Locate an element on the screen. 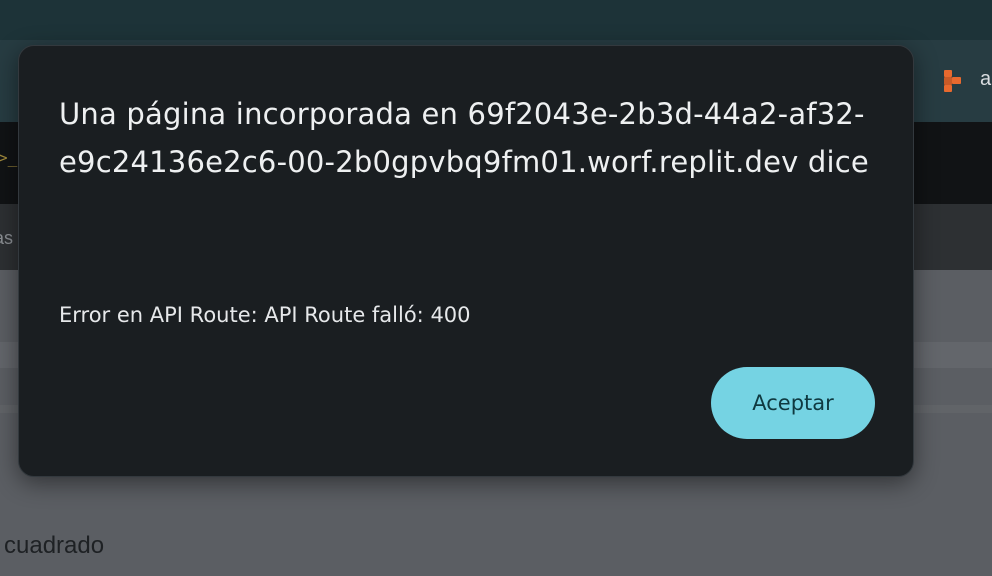 The height and width of the screenshot is (576, 992). console-prompt-icon: >_ is located at coordinates (9, 157).